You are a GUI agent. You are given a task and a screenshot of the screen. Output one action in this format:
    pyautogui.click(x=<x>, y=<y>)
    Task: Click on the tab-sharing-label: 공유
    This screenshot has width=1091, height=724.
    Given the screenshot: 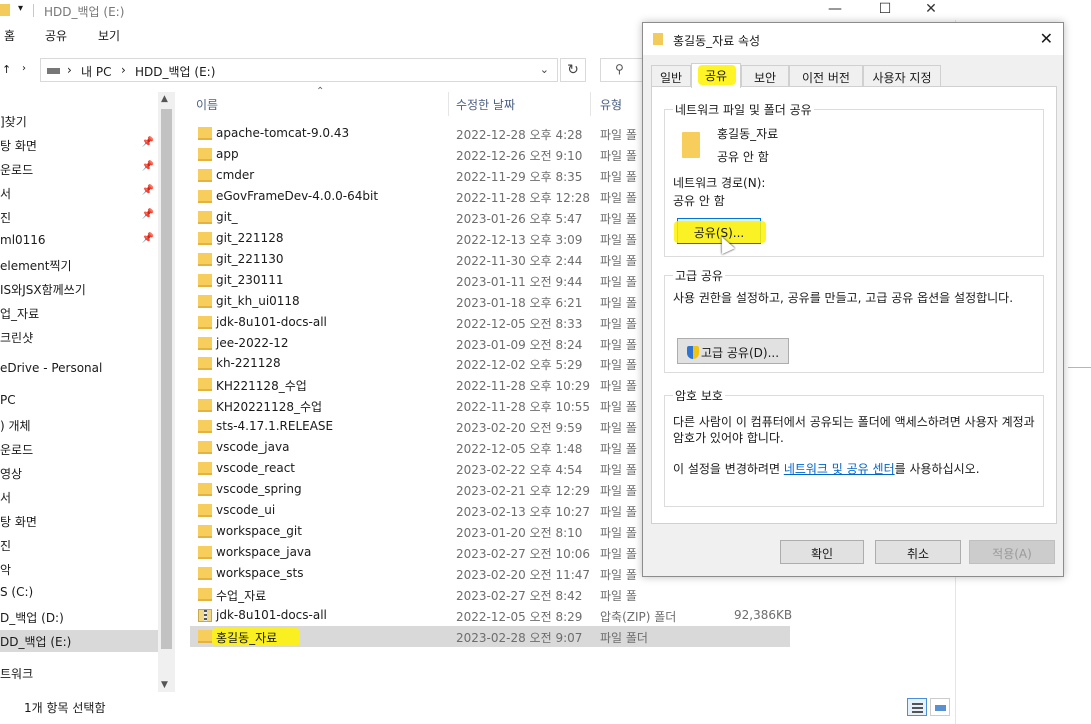 What is the action you would take?
    pyautogui.click(x=716, y=76)
    